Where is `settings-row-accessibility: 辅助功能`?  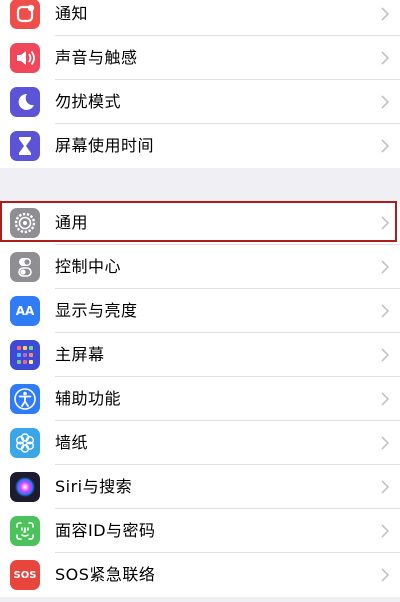 settings-row-accessibility: 辅助功能 is located at coordinates (200, 399).